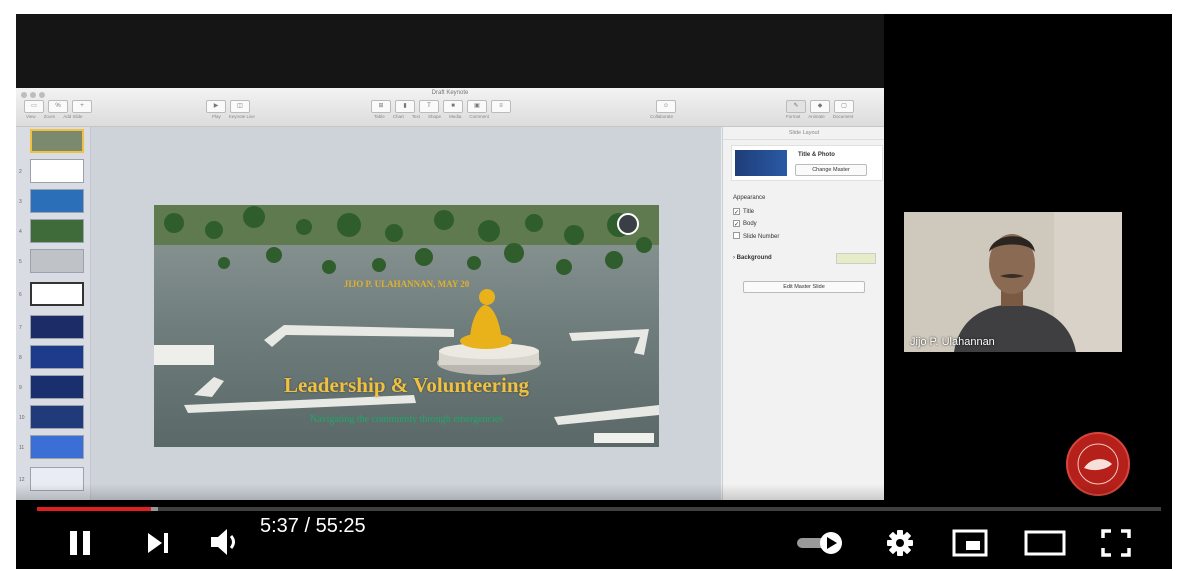 This screenshot has width=1178, height=571. Describe the element at coordinates (743, 212) in the screenshot. I see `title-checkbox-row: ✓ Title` at that location.